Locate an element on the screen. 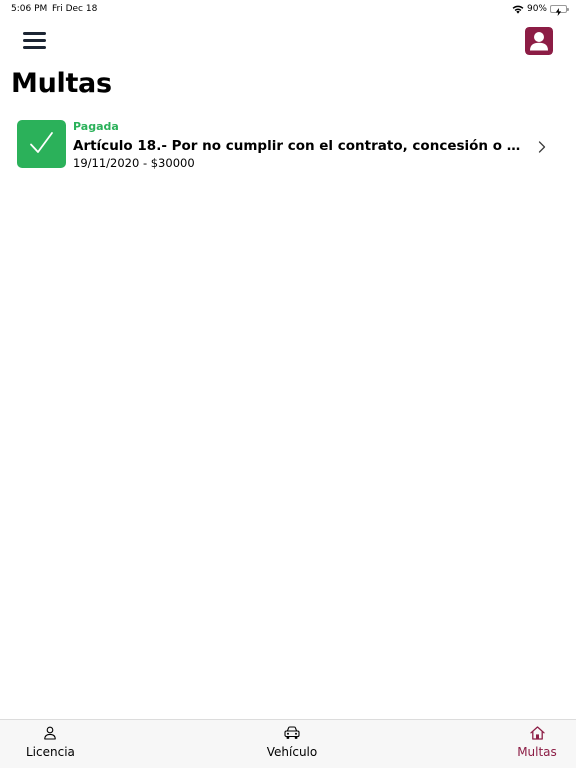 Image resolution: width=576 pixels, height=768 pixels. hamburger-menu-icon is located at coordinates (35, 41).